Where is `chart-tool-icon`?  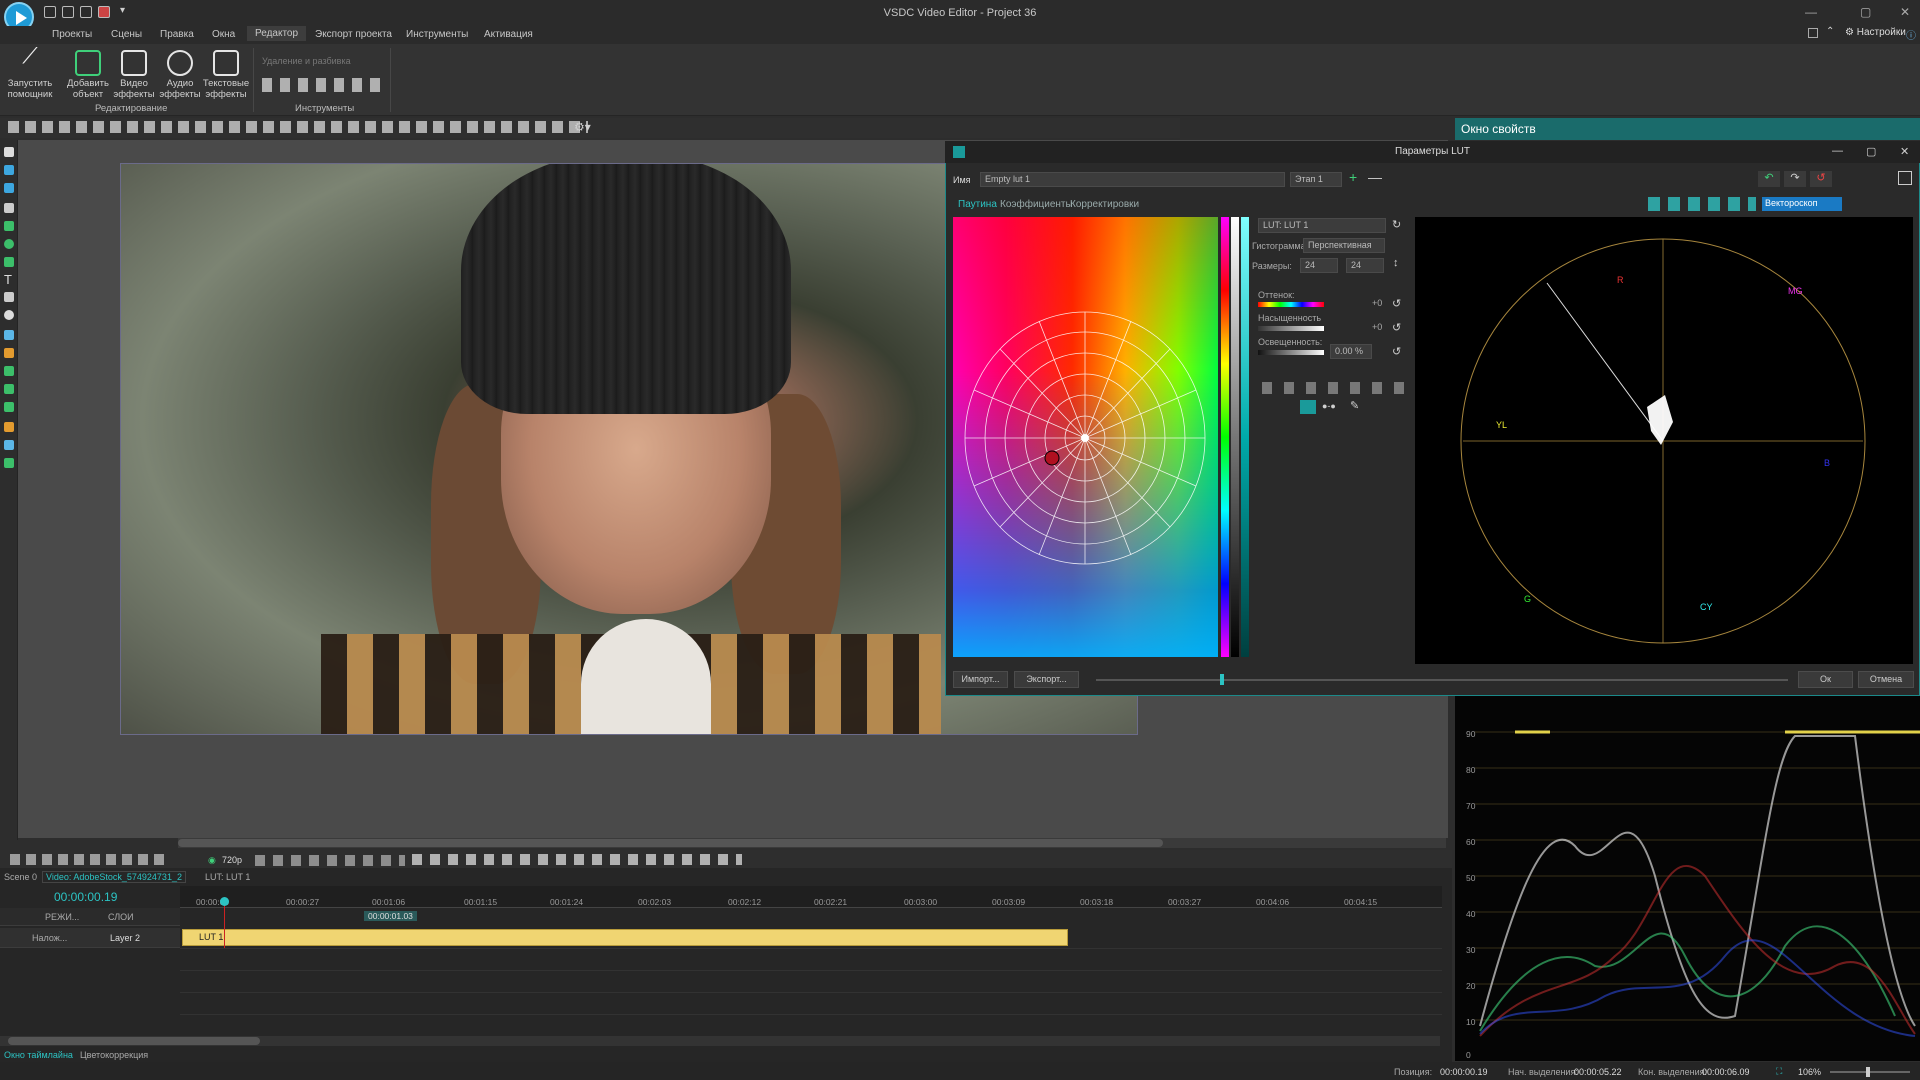
chart-tool-icon is located at coordinates (9, 335).